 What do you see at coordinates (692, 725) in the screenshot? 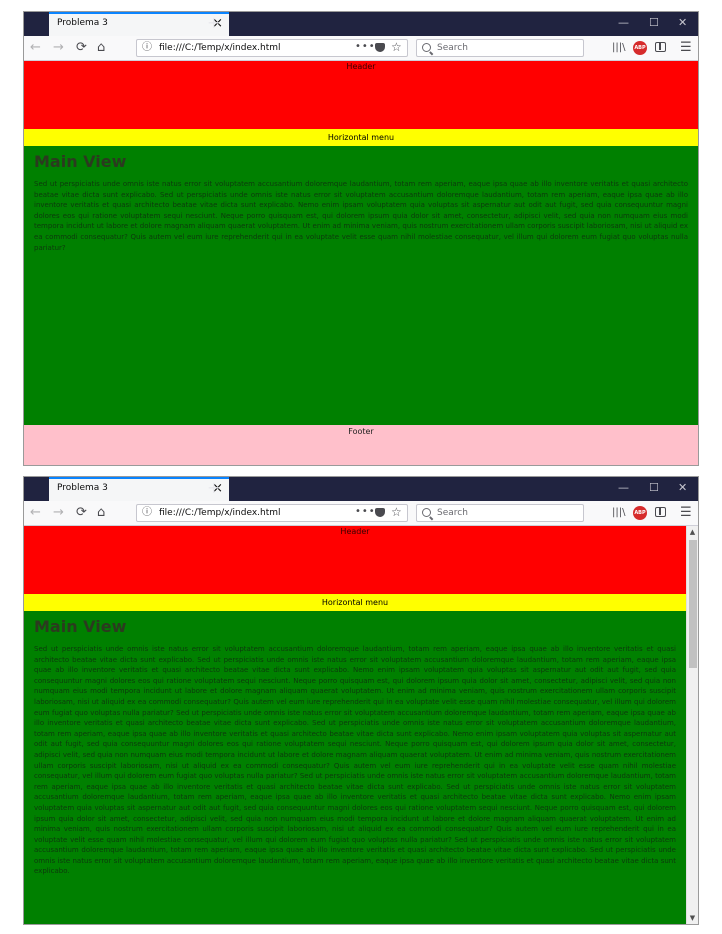
I see `vertical-scrollbar: ▲ ▼` at bounding box center [692, 725].